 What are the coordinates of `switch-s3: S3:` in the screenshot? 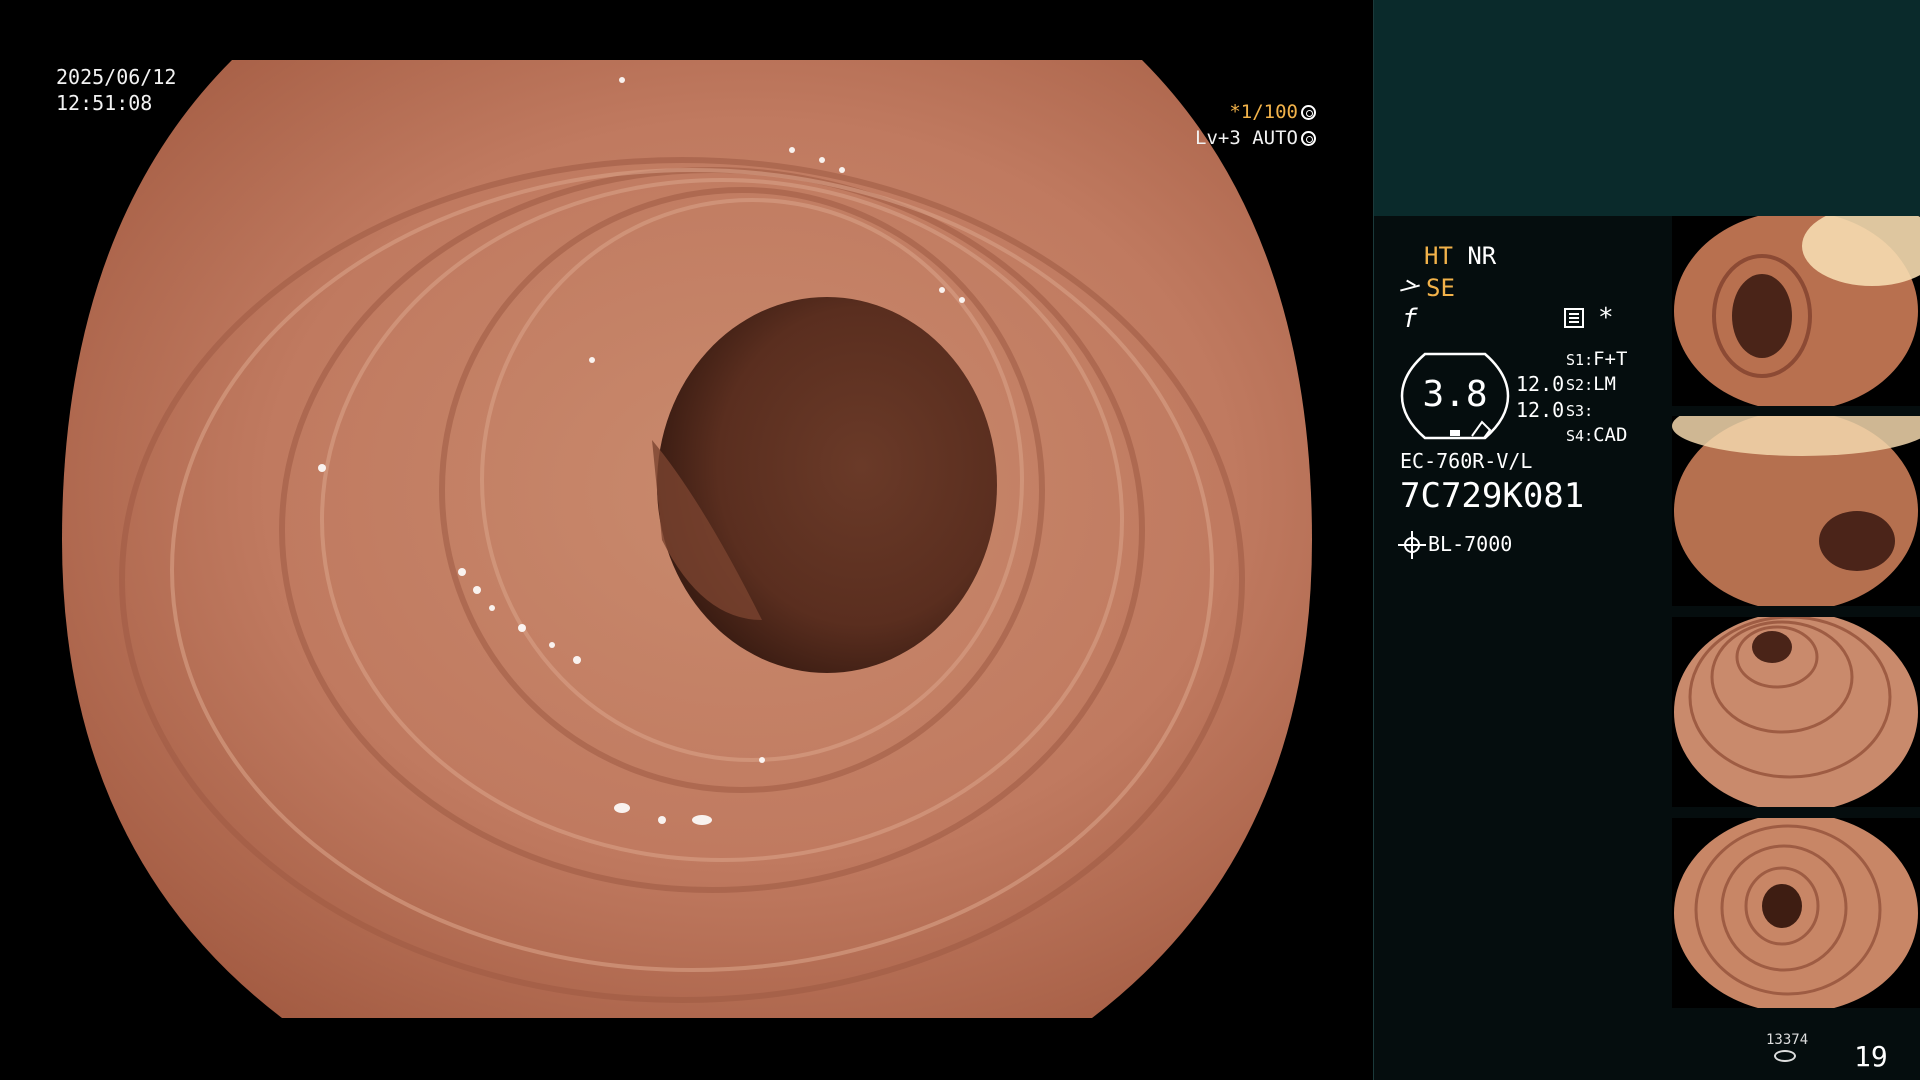 It's located at (1580, 411).